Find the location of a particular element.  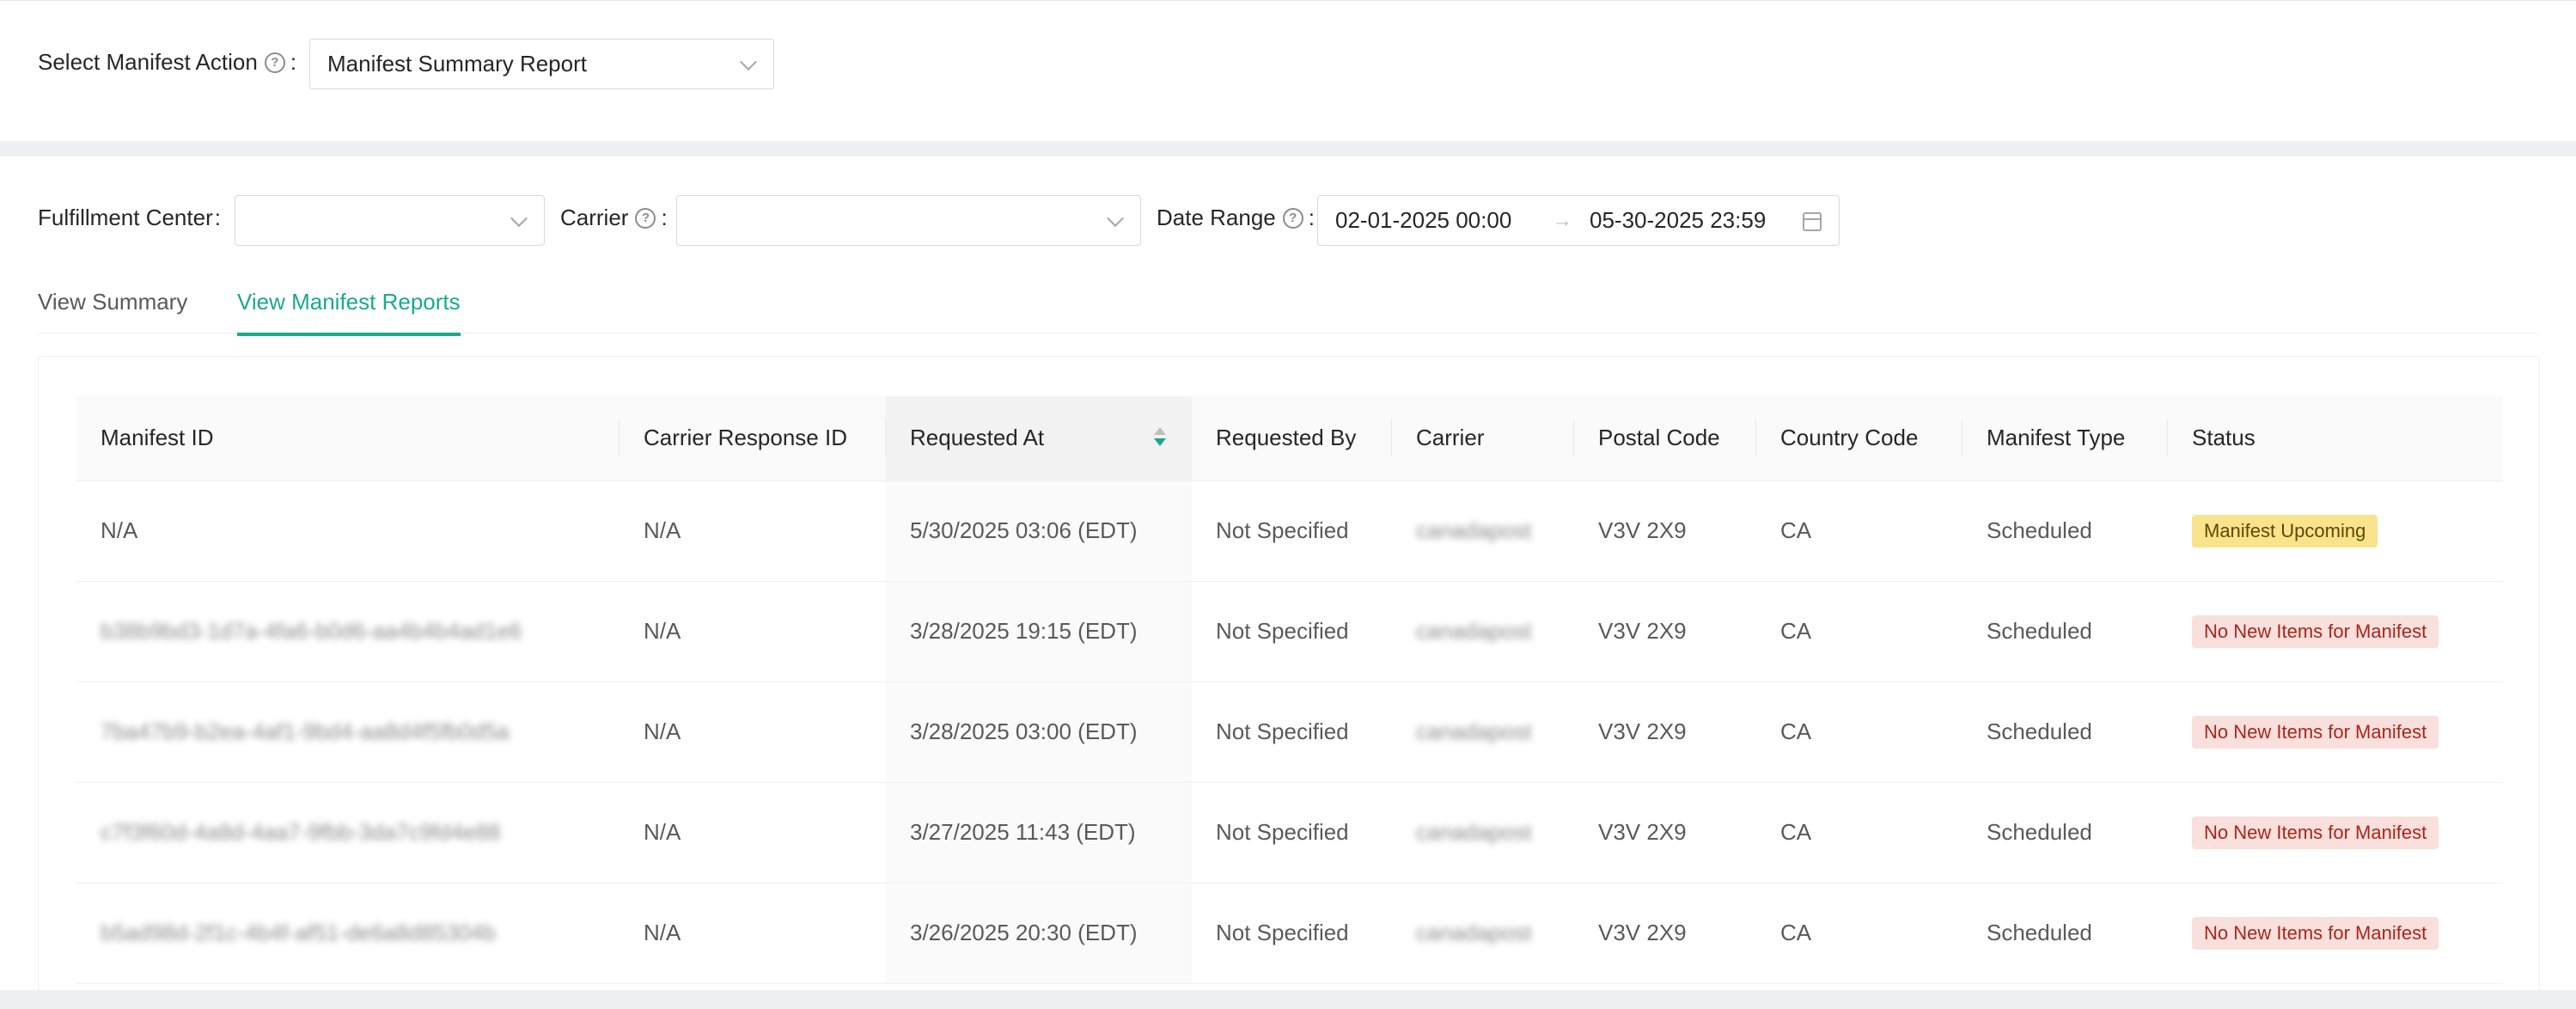

arrow-right-icon: → is located at coordinates (1562, 220).